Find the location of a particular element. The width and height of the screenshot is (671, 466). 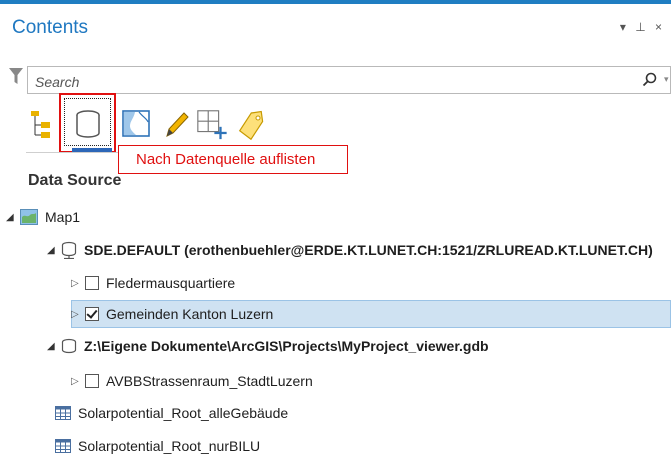

tree-table-label: Solarpotential_Root_alleGebäude is located at coordinates (183, 413).